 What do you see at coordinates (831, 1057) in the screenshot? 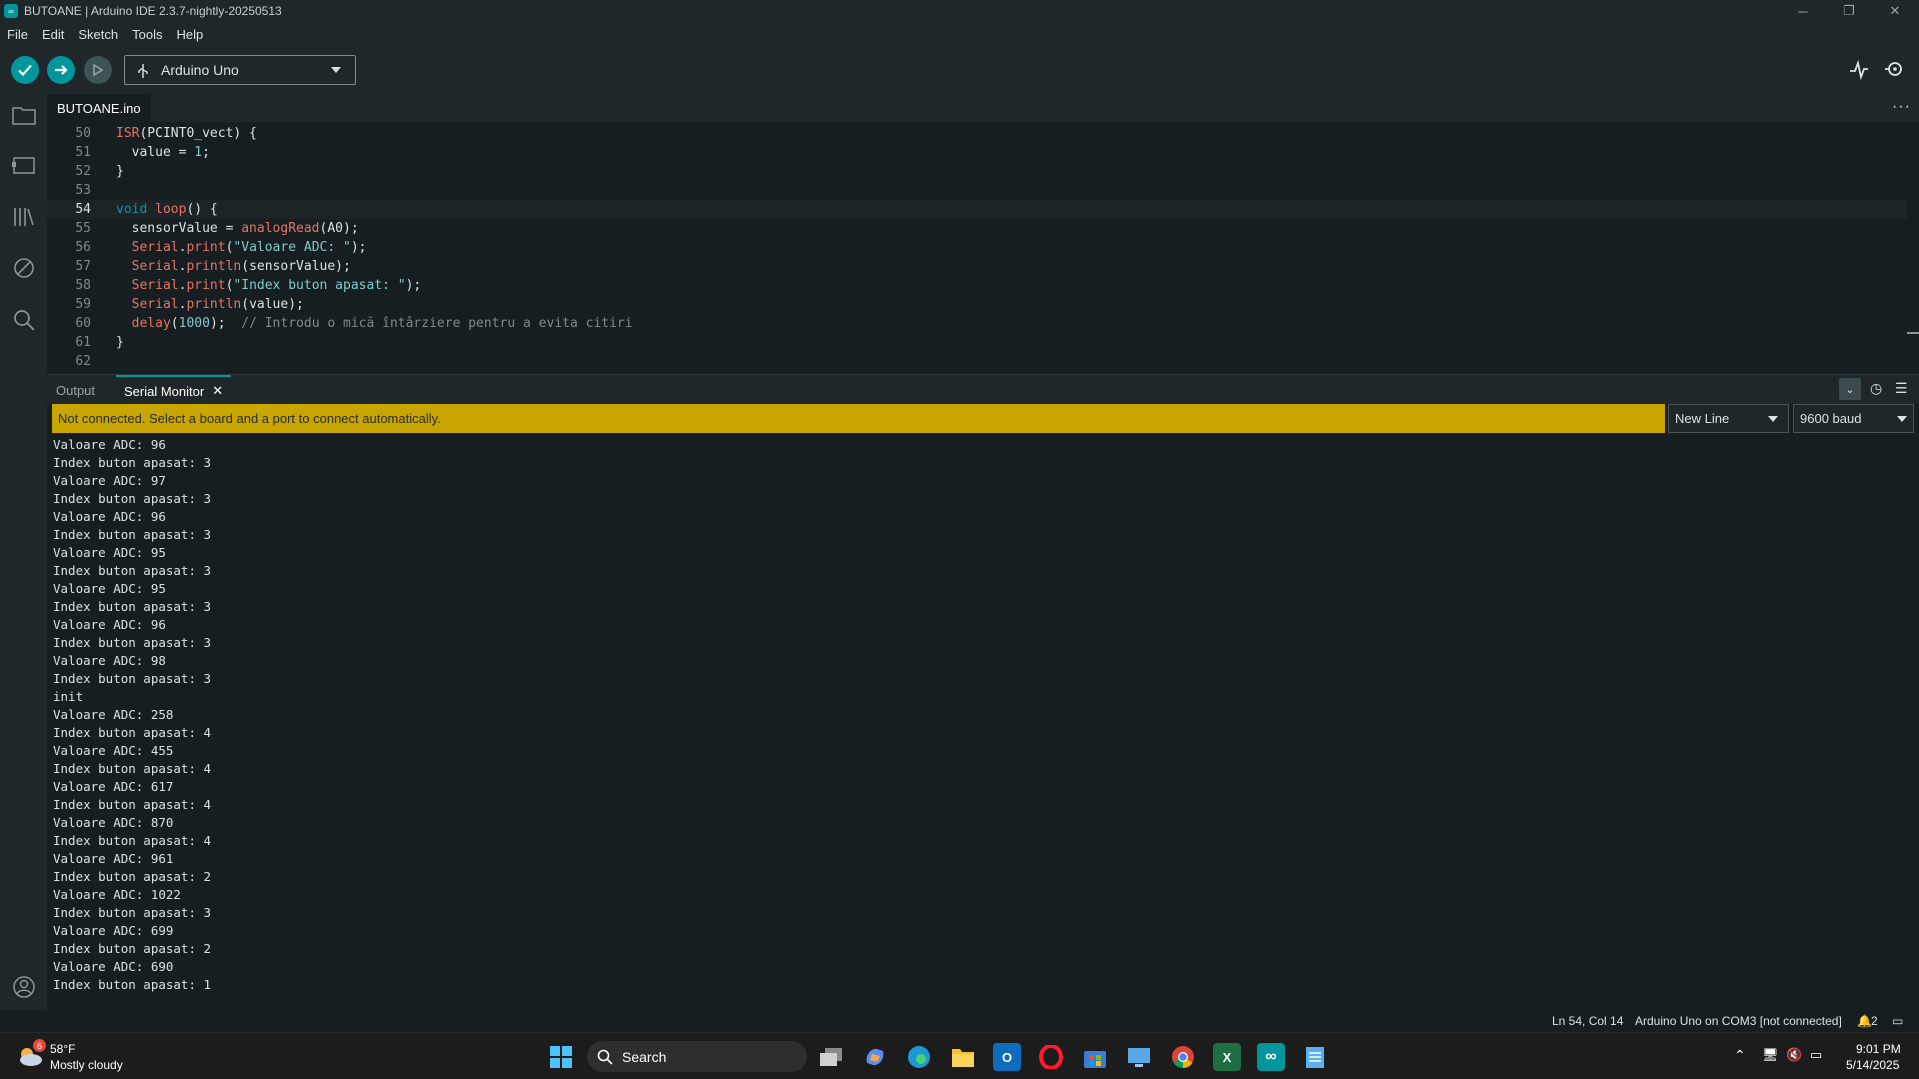
I see `task-view-icon` at bounding box center [831, 1057].